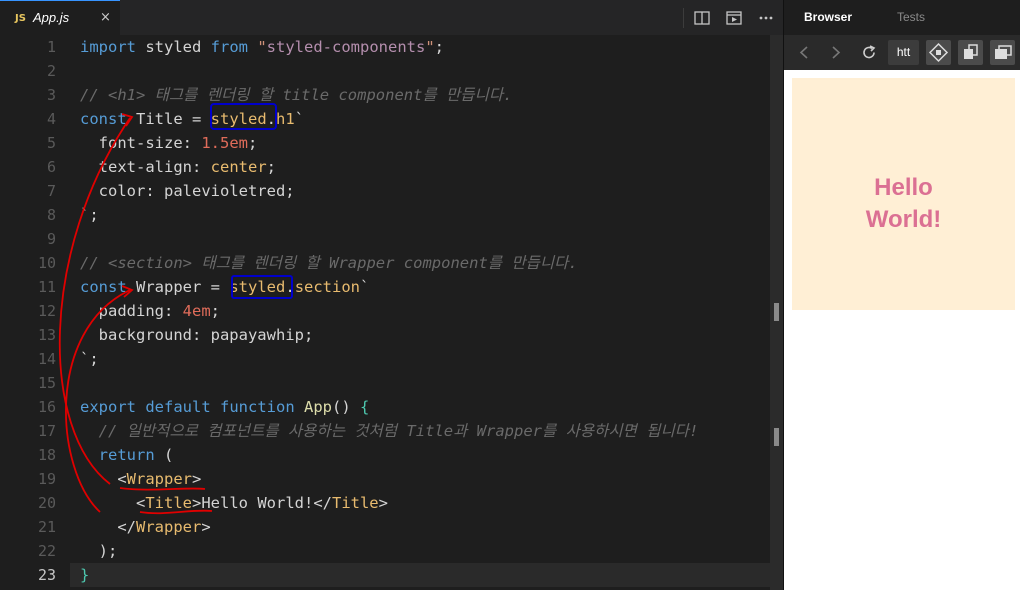  I want to click on code-line: font-size: 1.5em;, so click(169, 143).